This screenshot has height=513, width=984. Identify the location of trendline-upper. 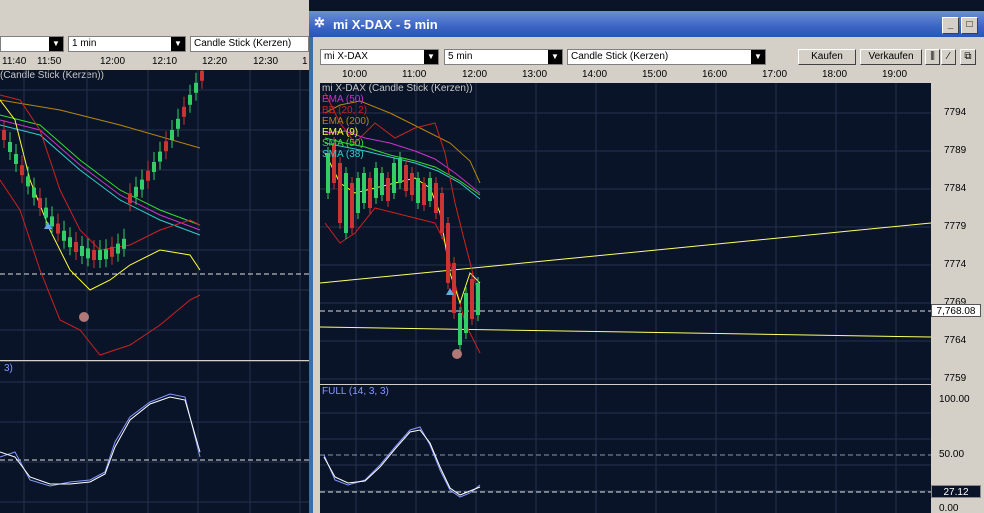
(625, 253).